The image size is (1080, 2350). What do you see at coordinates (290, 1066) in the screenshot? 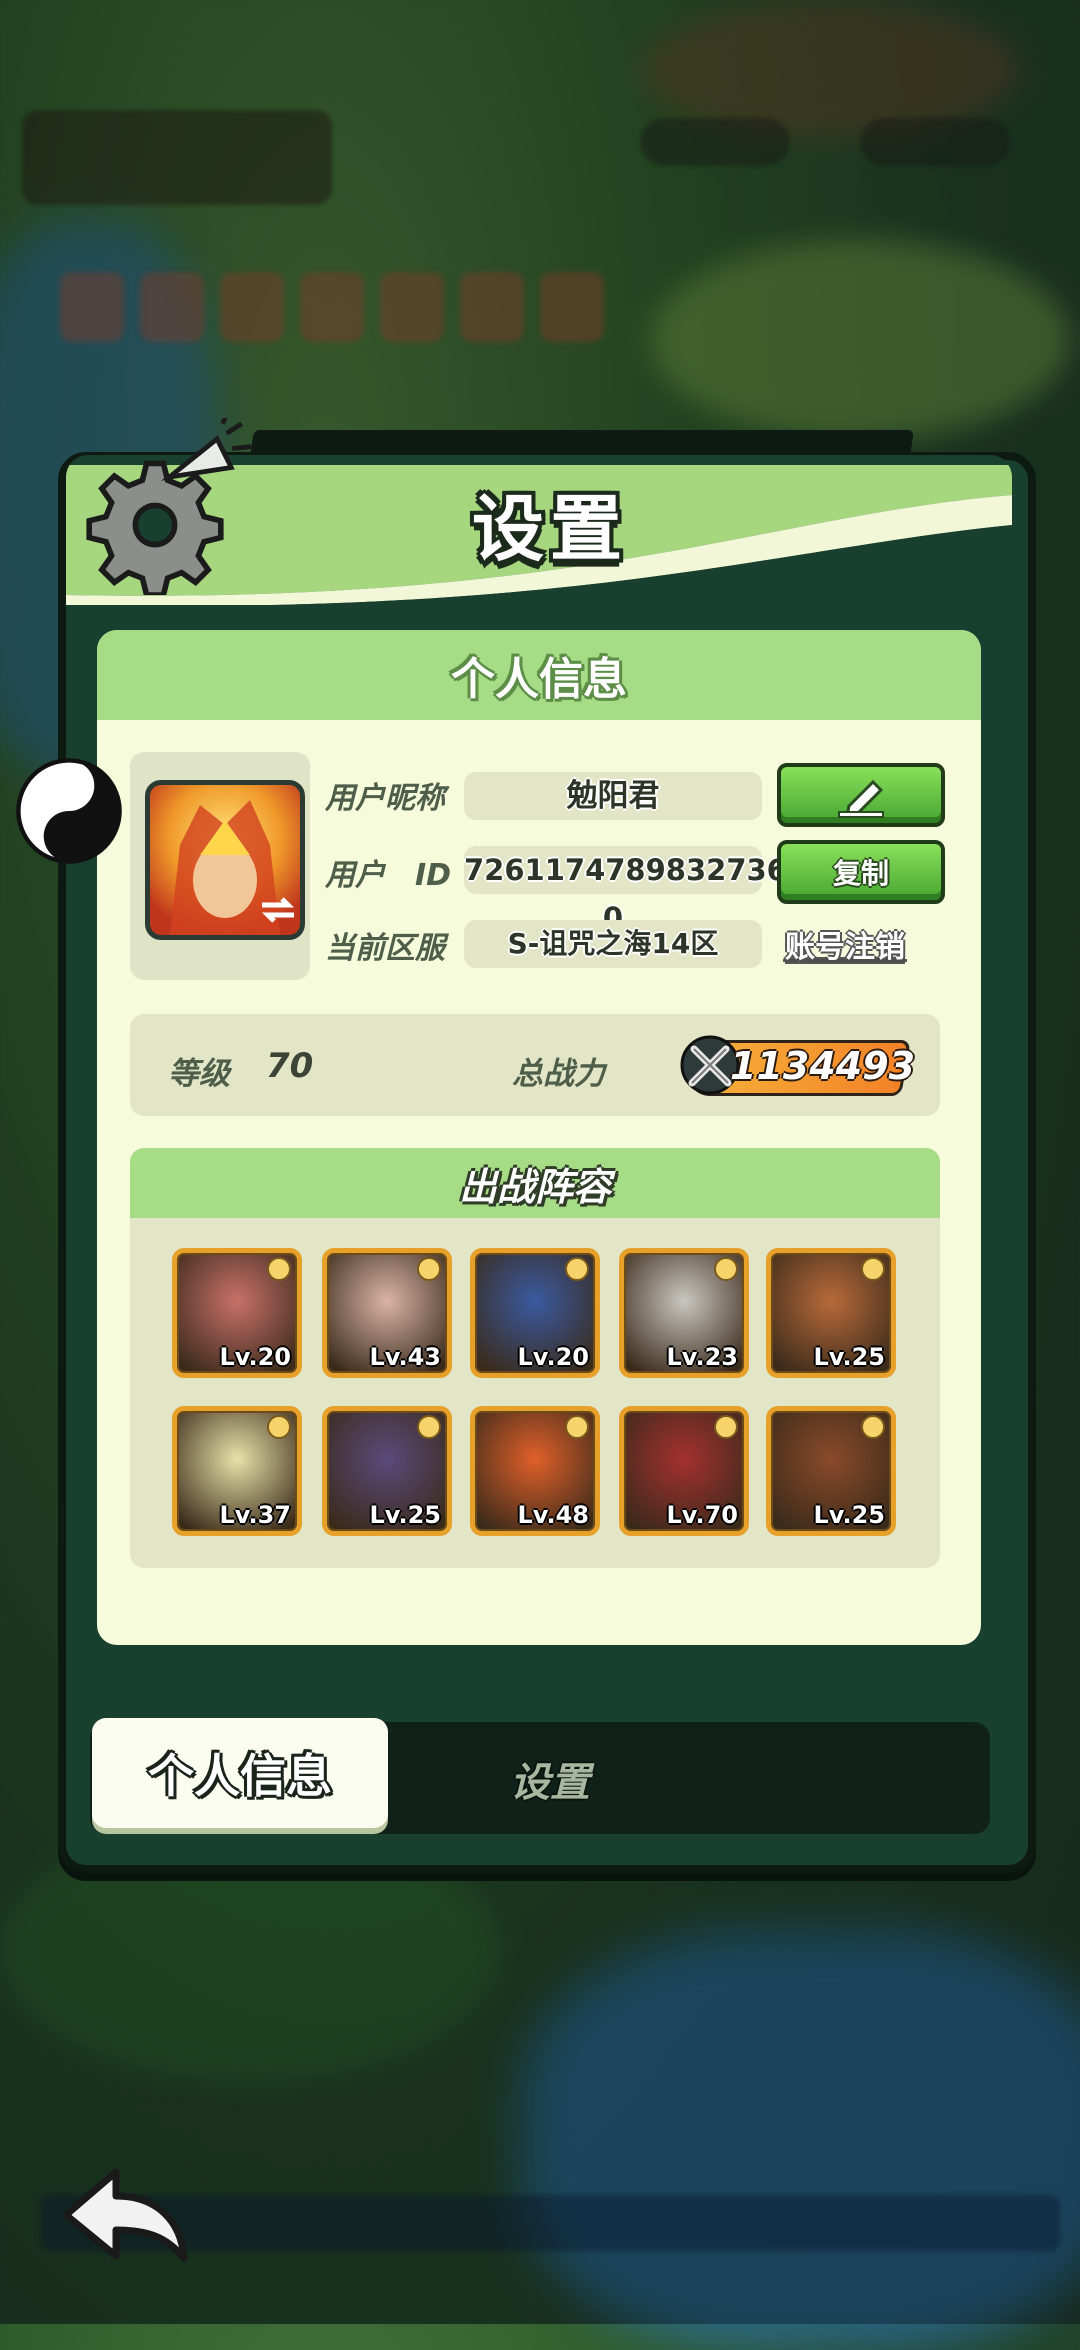
I see `level-value: 70` at bounding box center [290, 1066].